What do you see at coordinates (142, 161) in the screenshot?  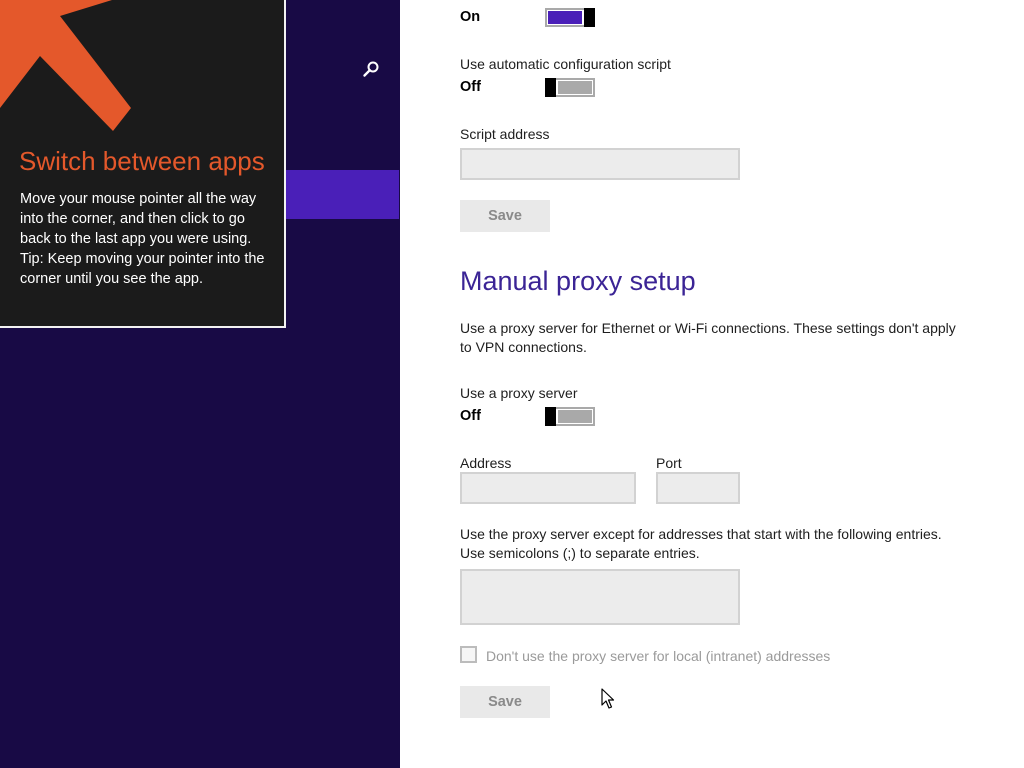 I see `tip-title: Switch between apps` at bounding box center [142, 161].